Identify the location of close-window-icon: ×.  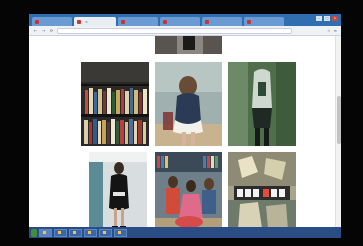
(335, 18).